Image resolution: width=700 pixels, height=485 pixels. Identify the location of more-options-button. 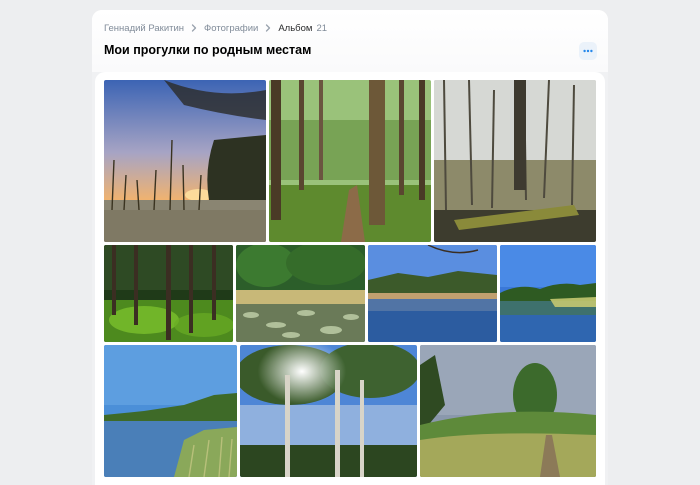
(588, 51).